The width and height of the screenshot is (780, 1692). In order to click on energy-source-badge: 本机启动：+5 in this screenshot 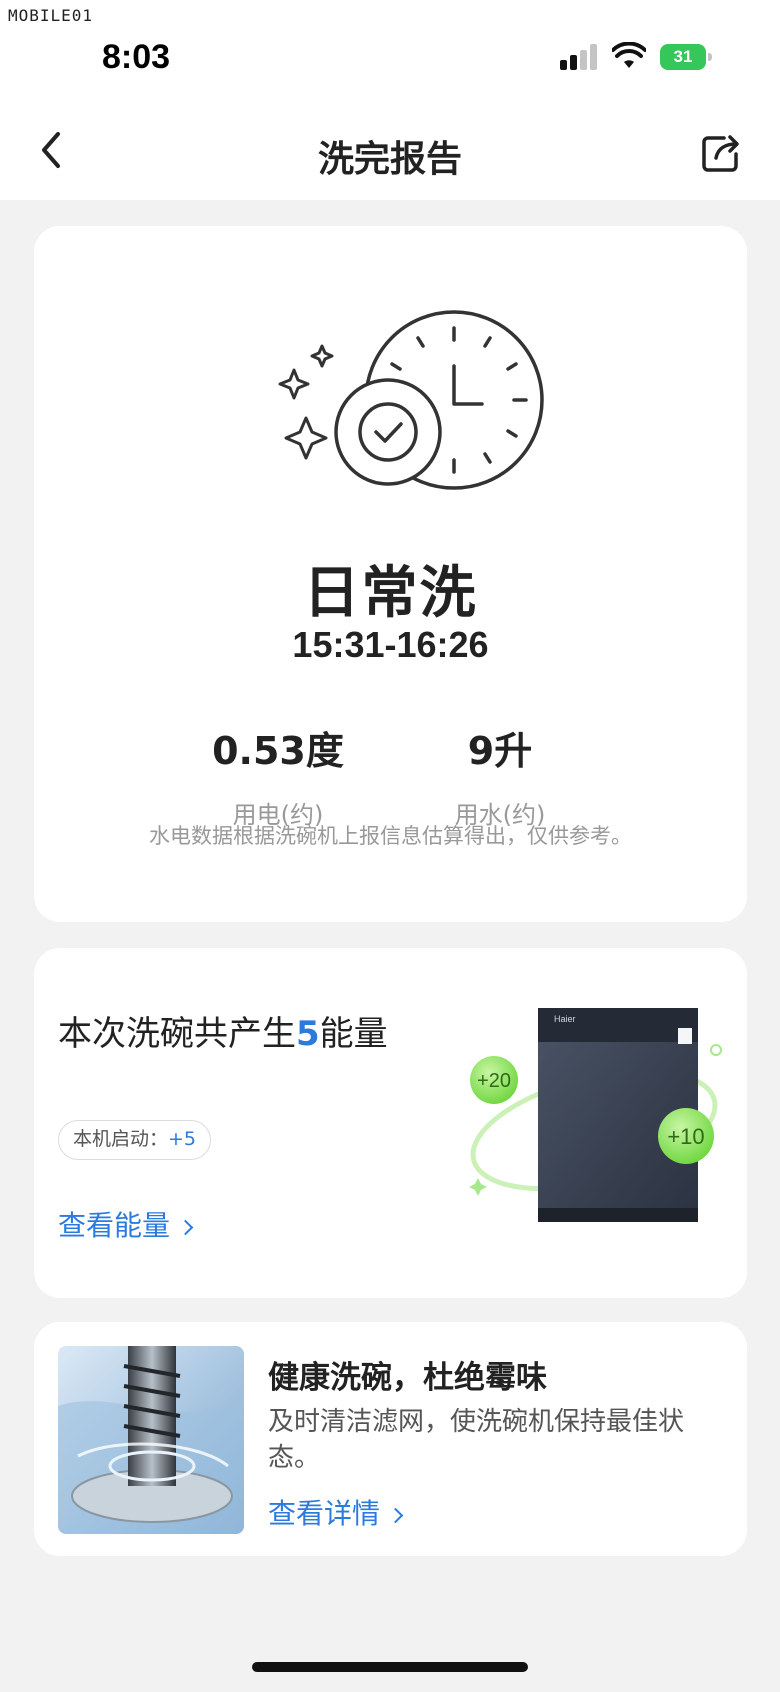, I will do `click(135, 1140)`.